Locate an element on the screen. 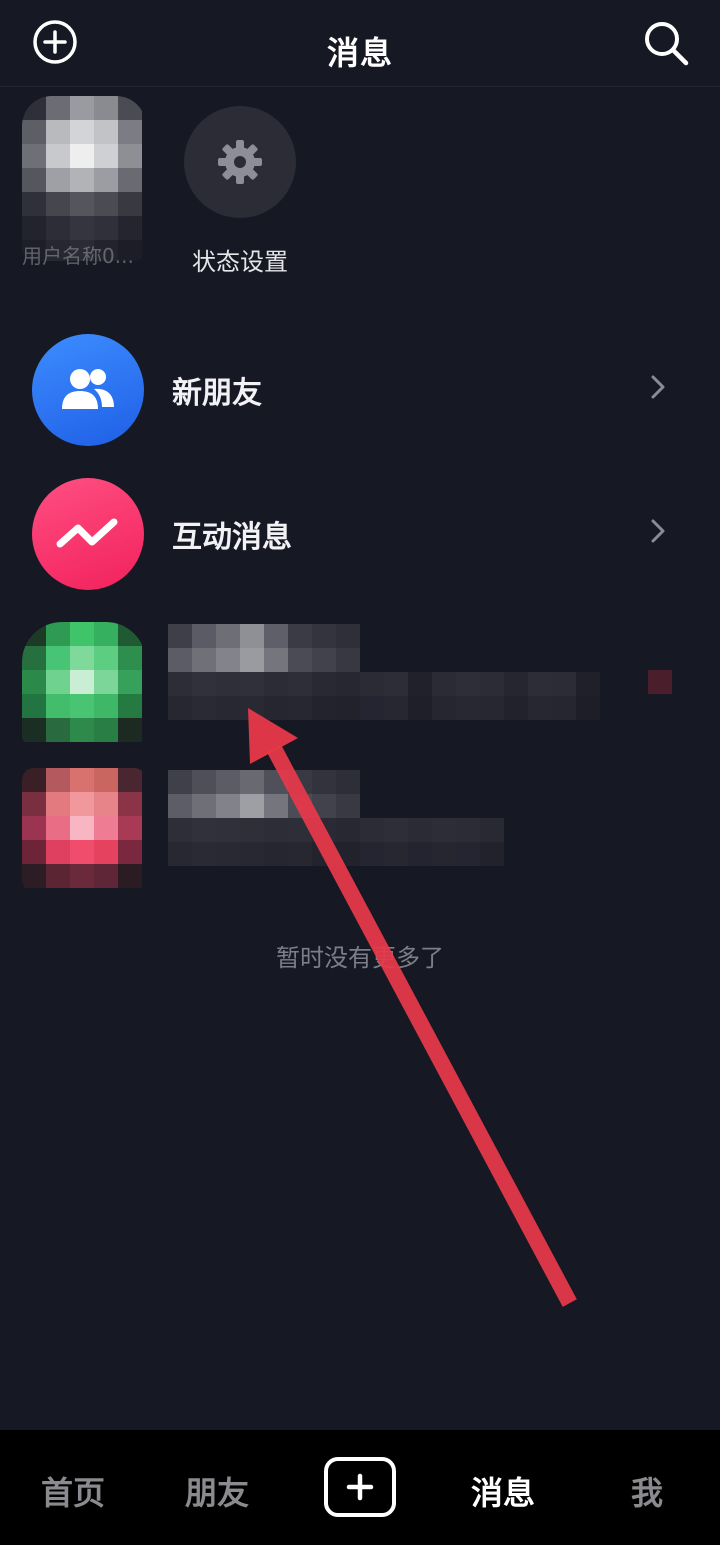 This screenshot has width=720, height=1545. tab-messages: 消息 is located at coordinates (503, 1491).